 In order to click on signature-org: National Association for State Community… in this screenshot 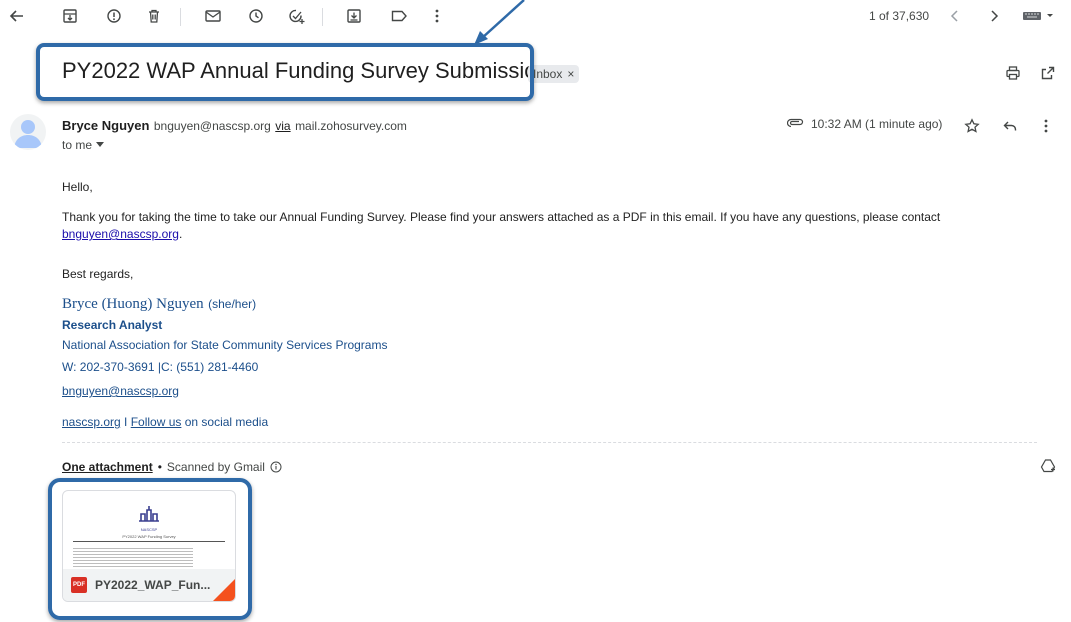, I will do `click(225, 345)`.